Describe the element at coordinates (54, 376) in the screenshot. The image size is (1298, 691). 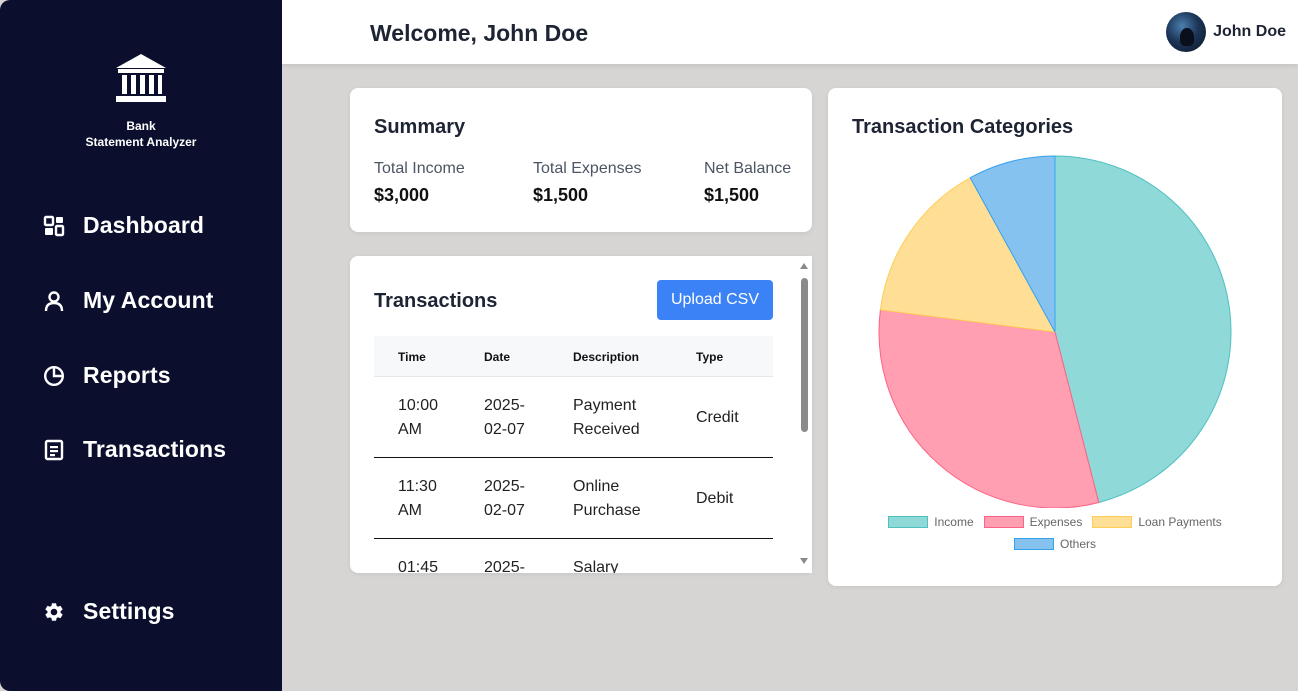
I see `pie-chart-icon` at that location.